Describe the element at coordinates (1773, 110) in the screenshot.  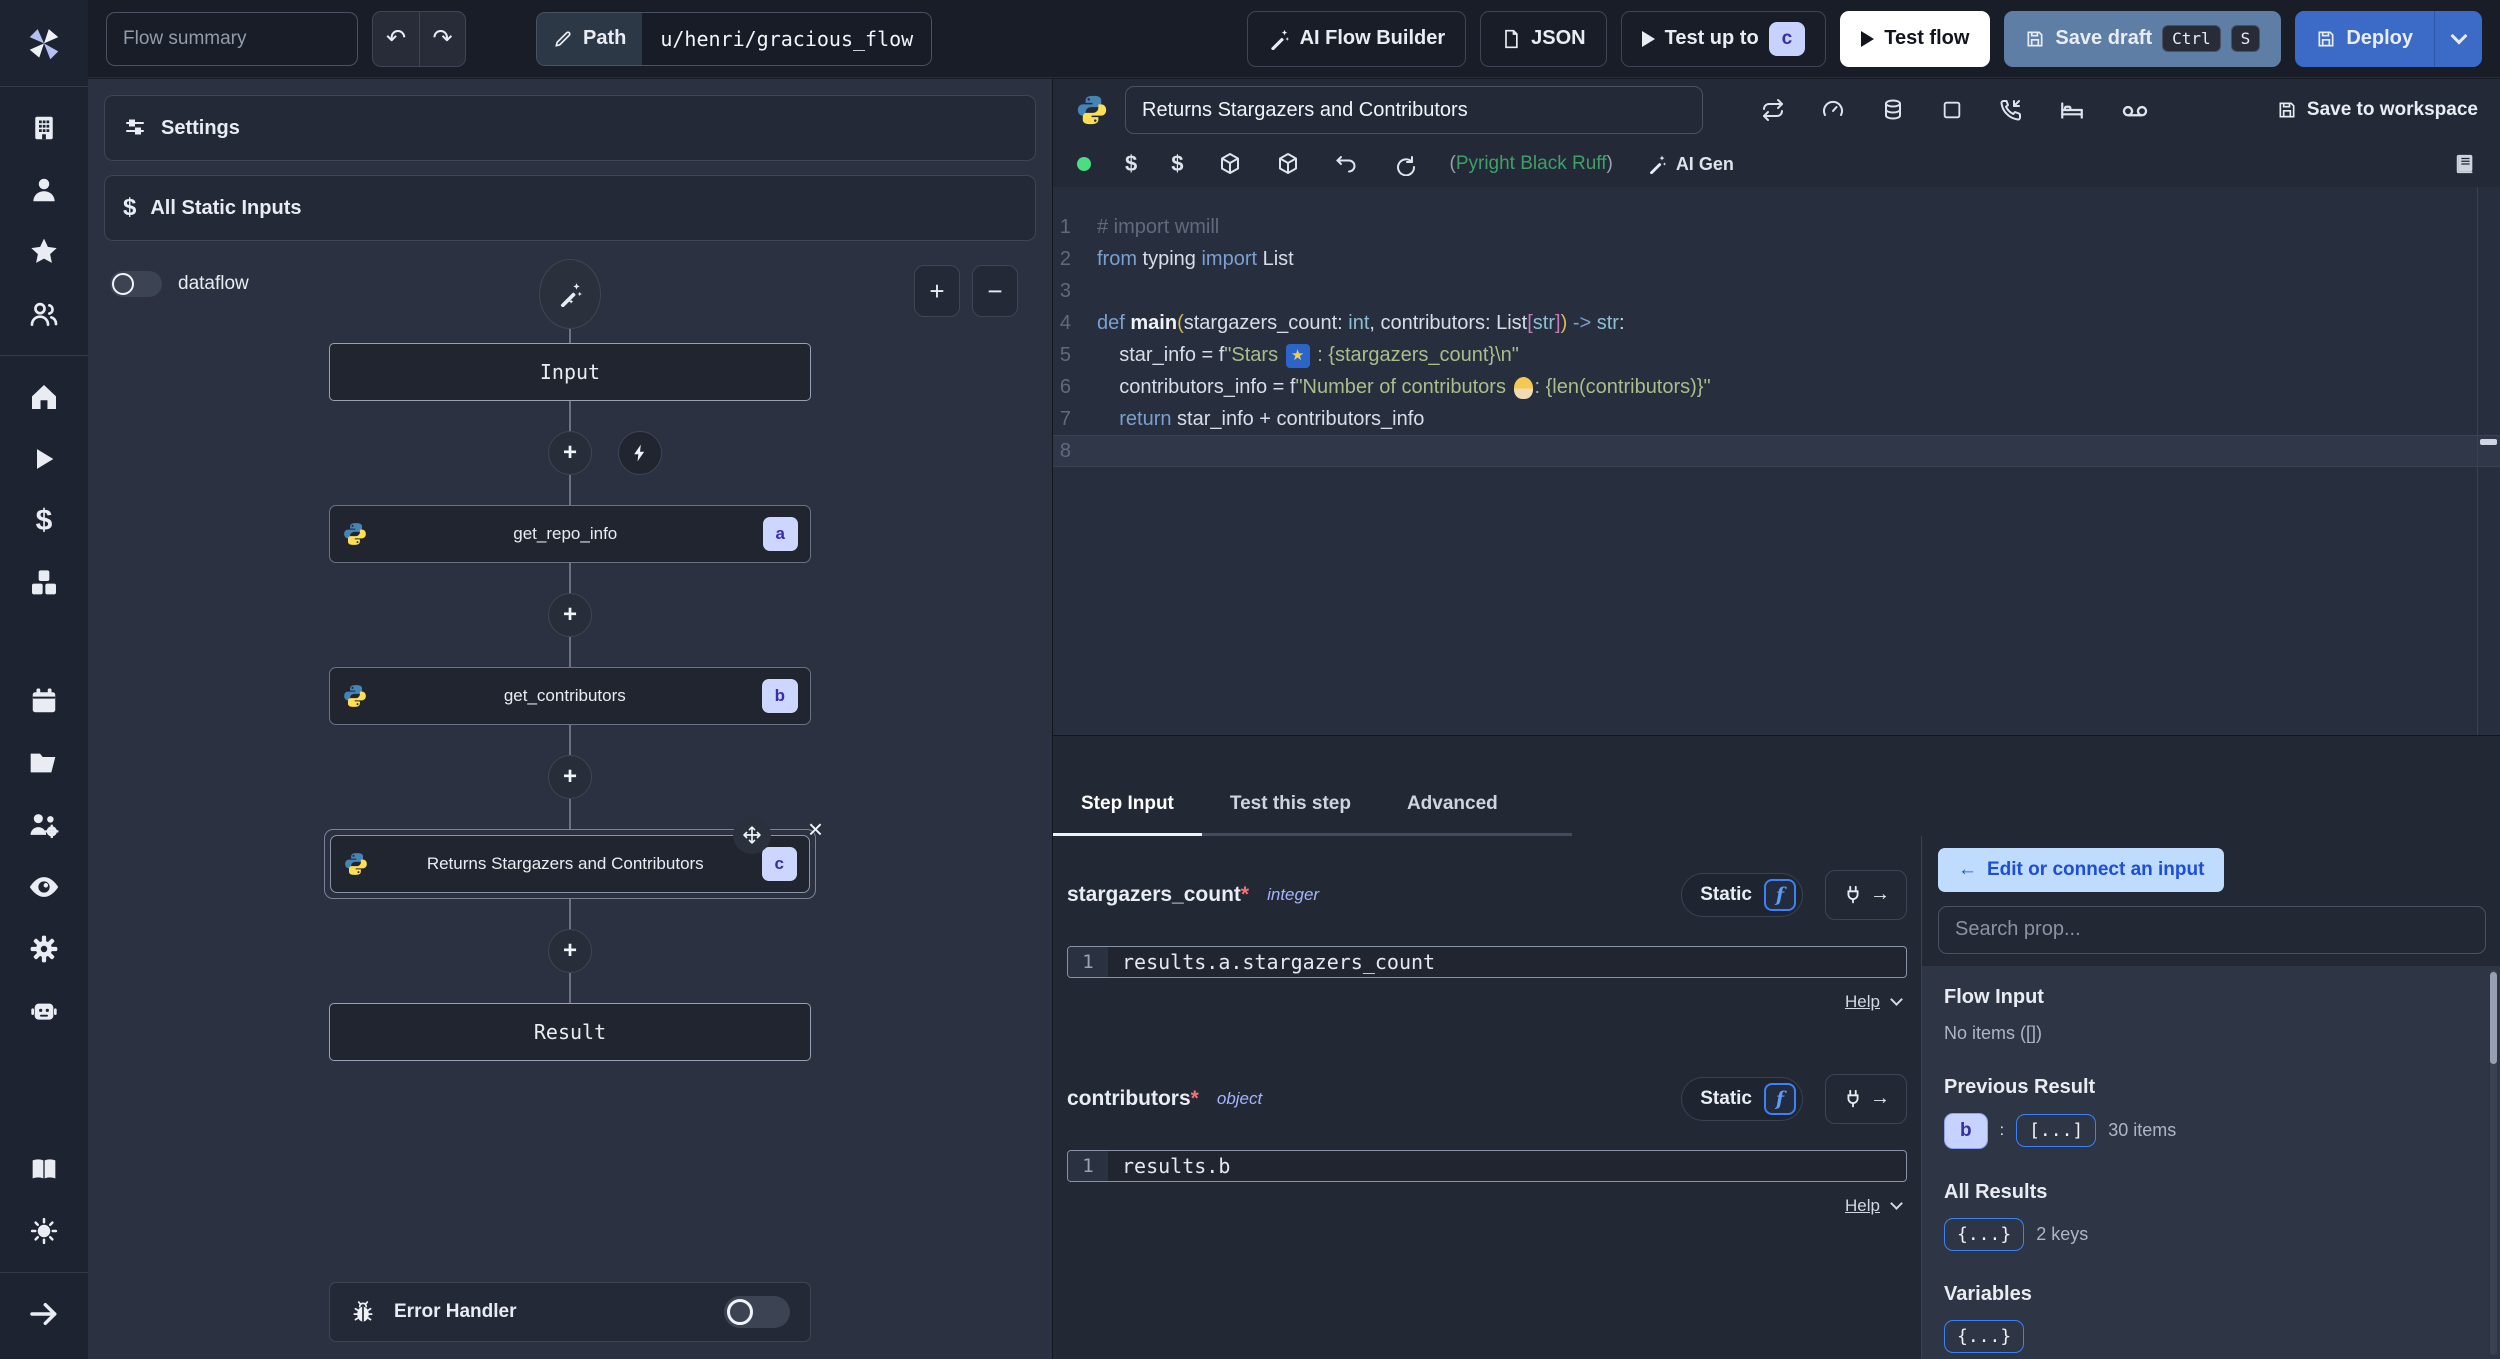
I see `retries-repeat-icon` at that location.